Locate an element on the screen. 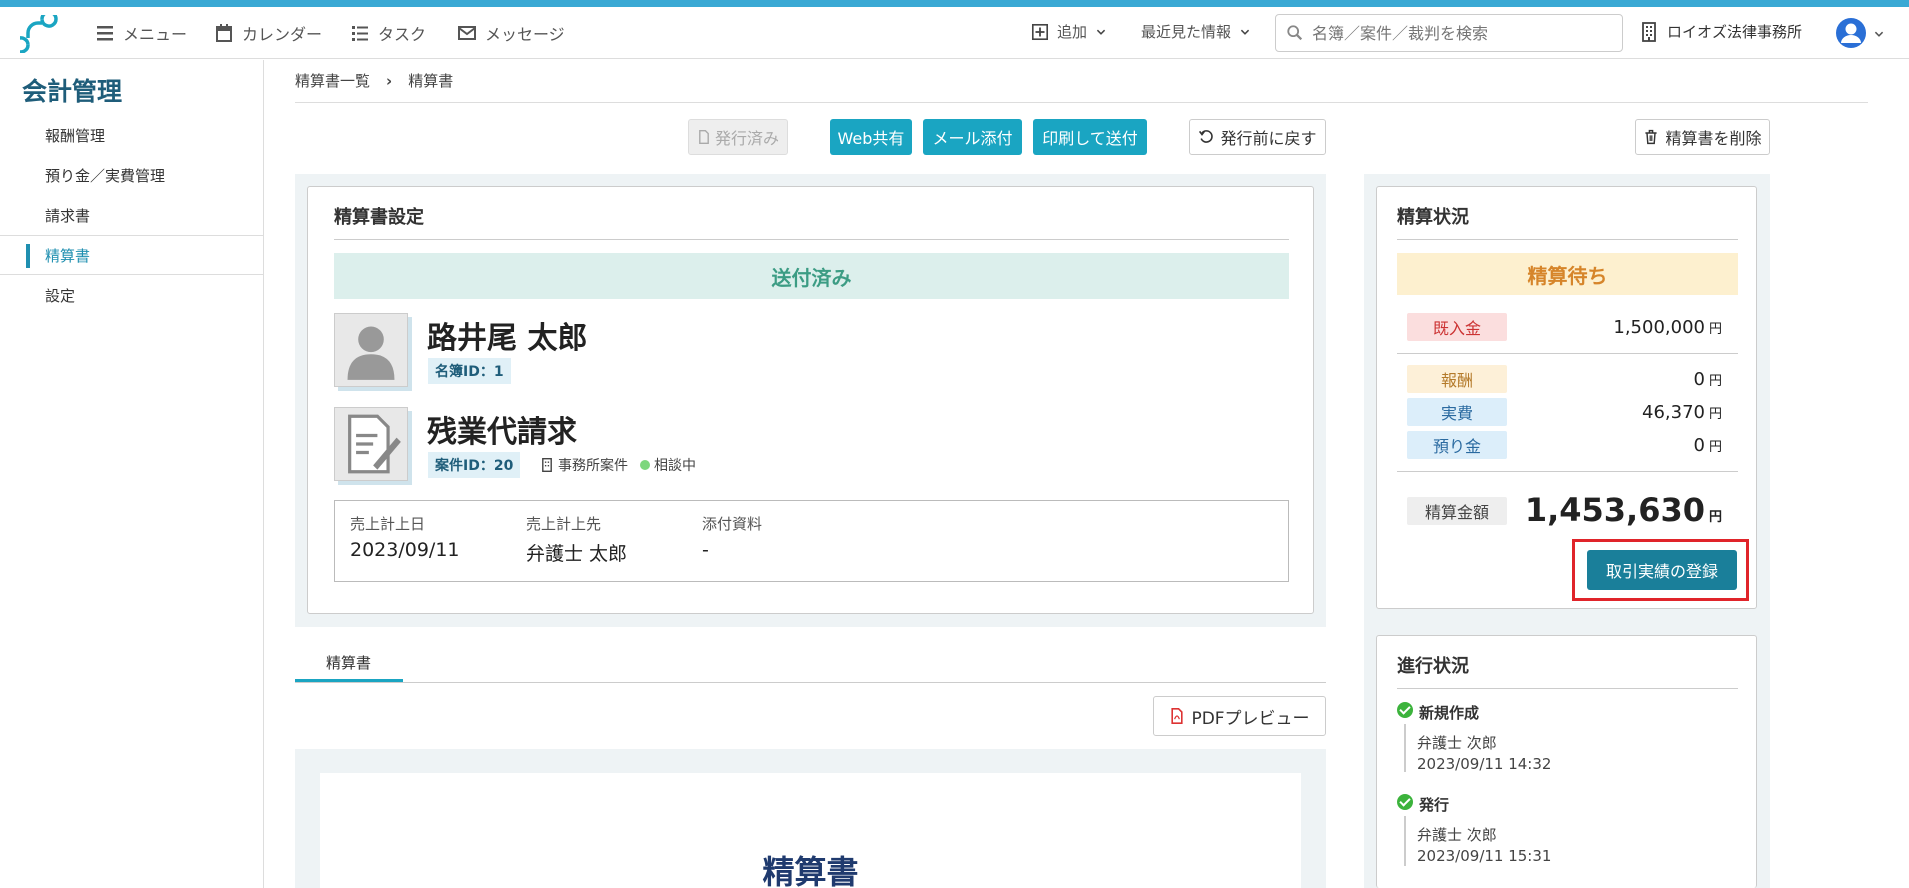  sidebar: 会計管理 報酬管理 預り金／実費管理 請求書 精算書 設定 is located at coordinates (132, 474).